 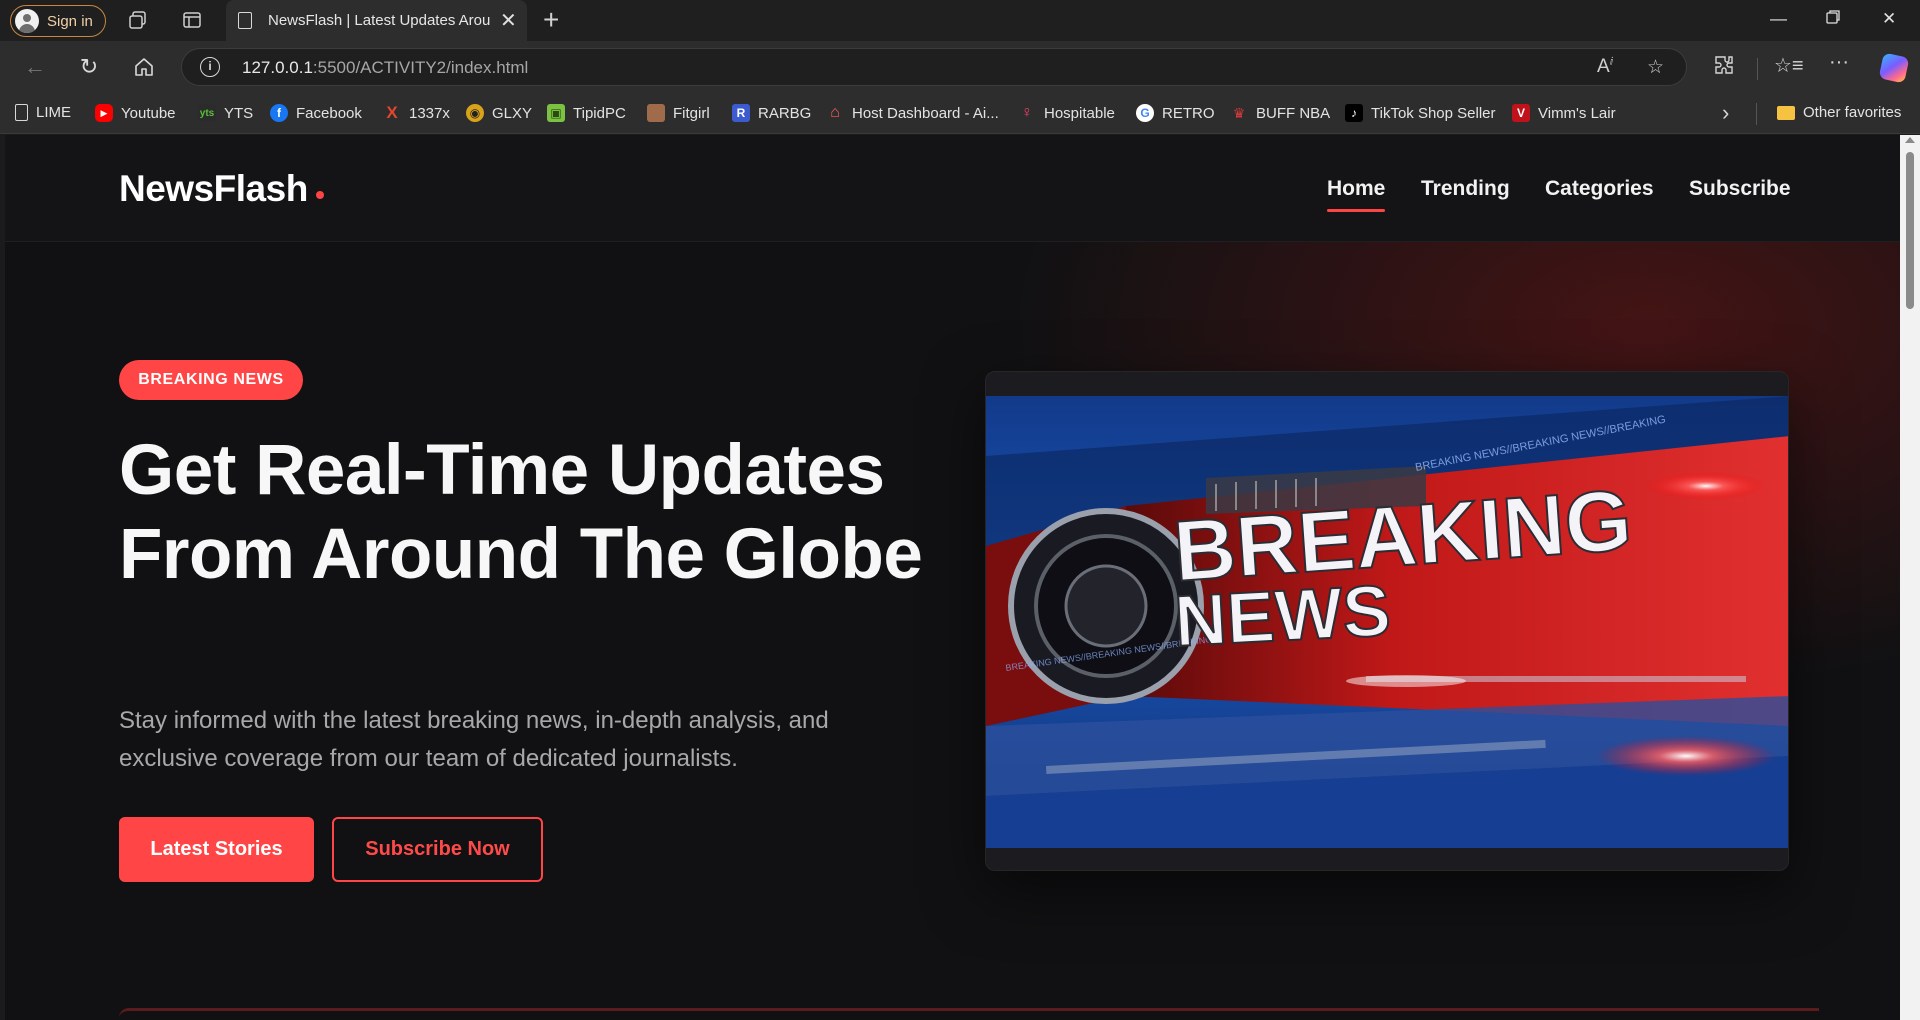 I want to click on close-tab-icon: ✕, so click(x=508, y=20).